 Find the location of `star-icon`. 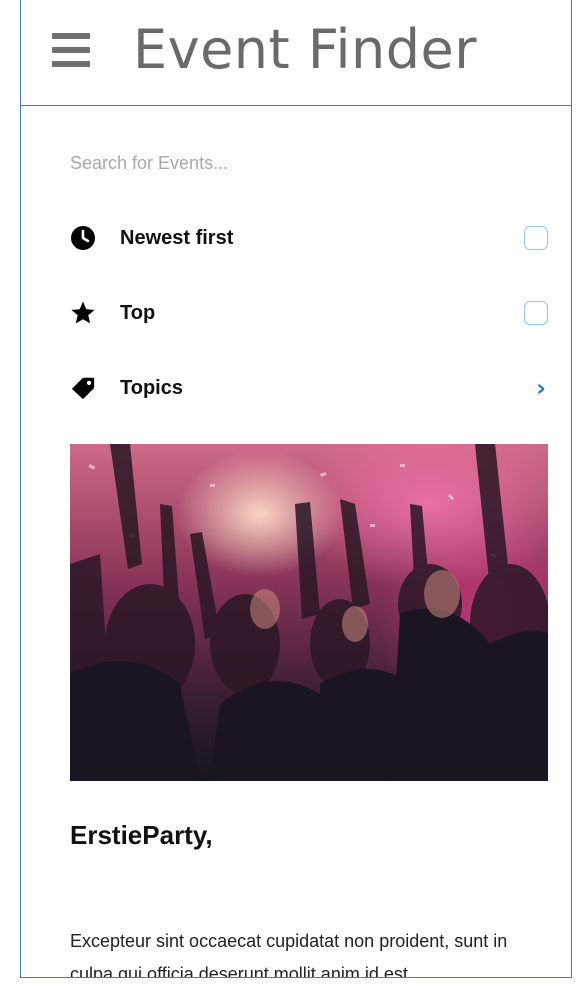

star-icon is located at coordinates (83, 313).